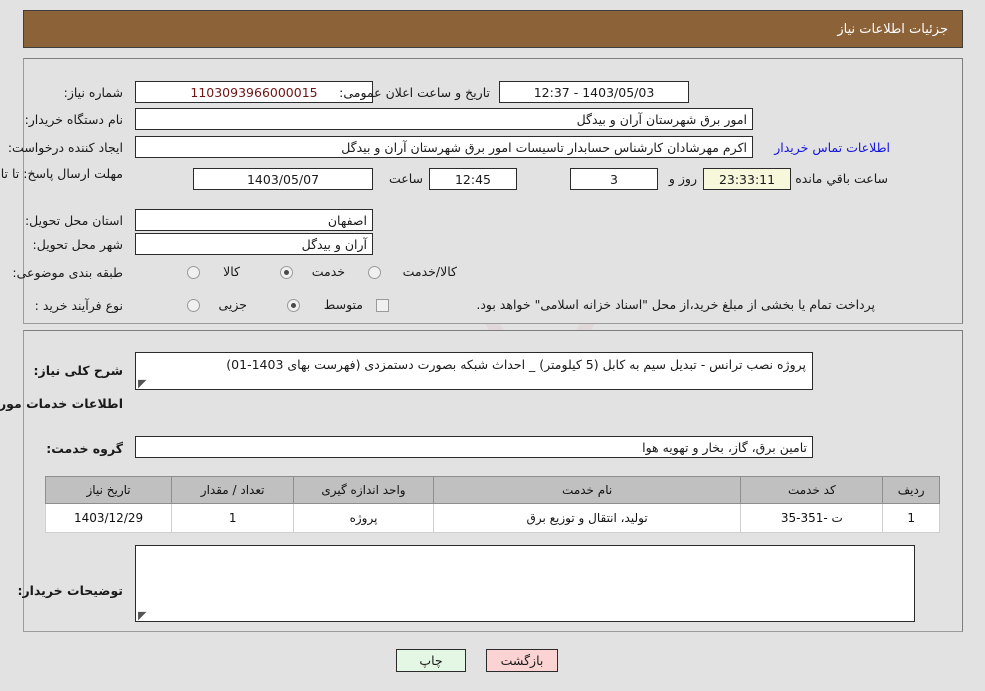 The image size is (985, 691). What do you see at coordinates (382, 305) in the screenshot?
I see `treasury-bonds-checkbox` at bounding box center [382, 305].